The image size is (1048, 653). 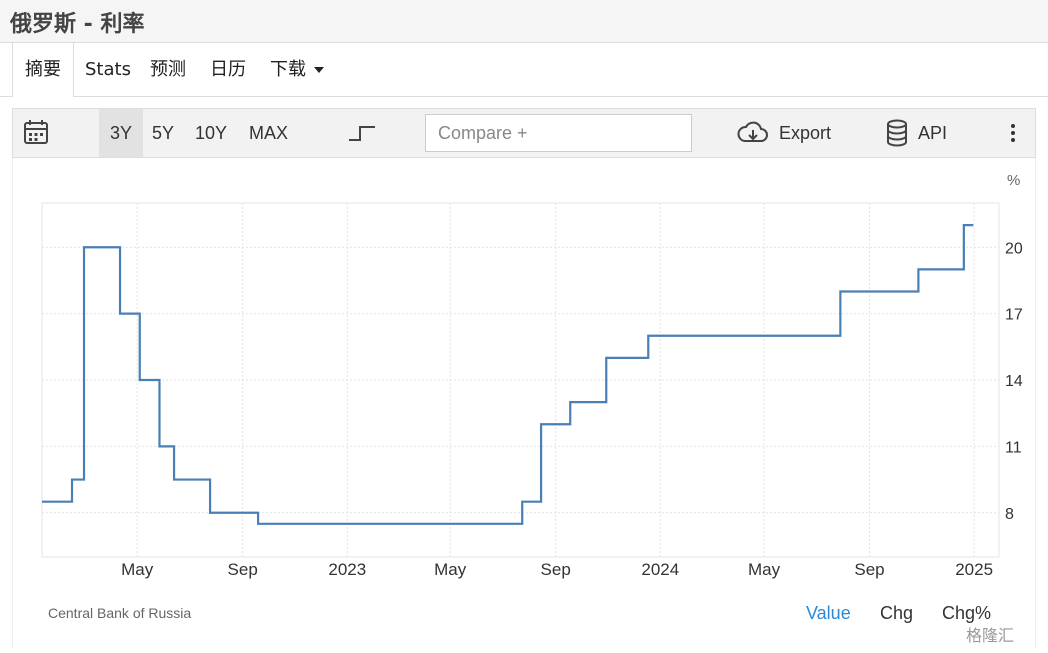 I want to click on tab-bar: 摘要 Stats 预测 日历 下载, so click(x=524, y=70).